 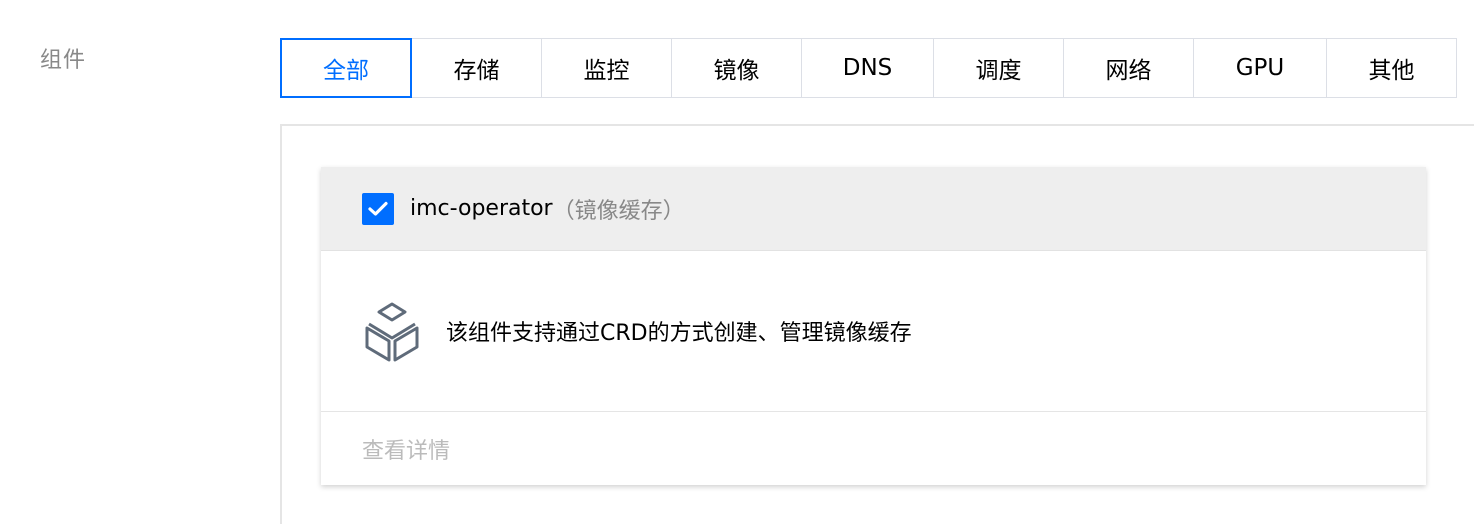 I want to click on tab-other: 其他, so click(x=1391, y=68).